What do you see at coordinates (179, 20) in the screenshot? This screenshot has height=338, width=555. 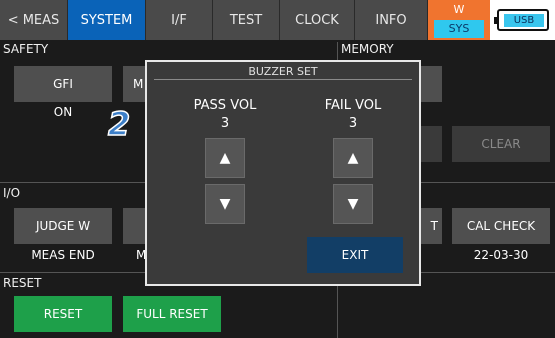 I see `tab-if: I/F` at bounding box center [179, 20].